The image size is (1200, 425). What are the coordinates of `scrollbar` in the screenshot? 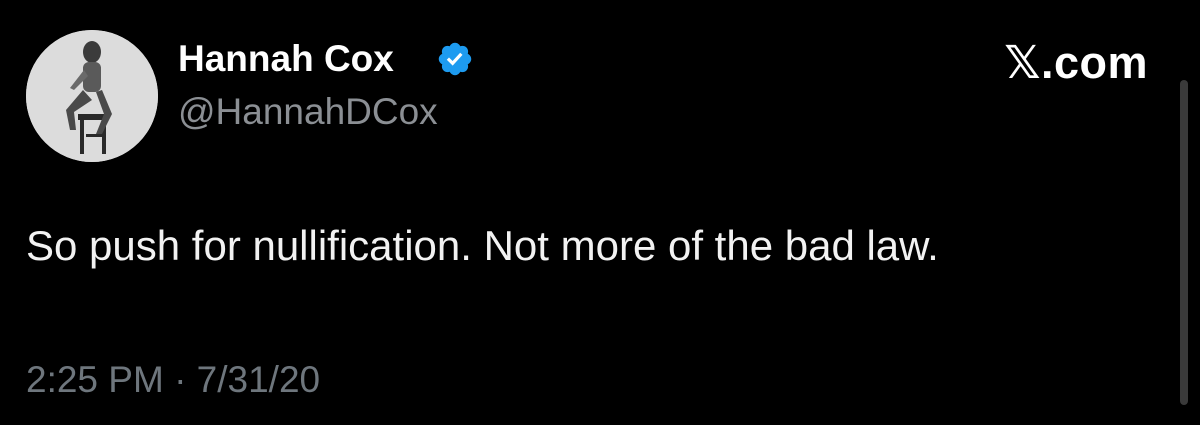 It's located at (1184, 242).